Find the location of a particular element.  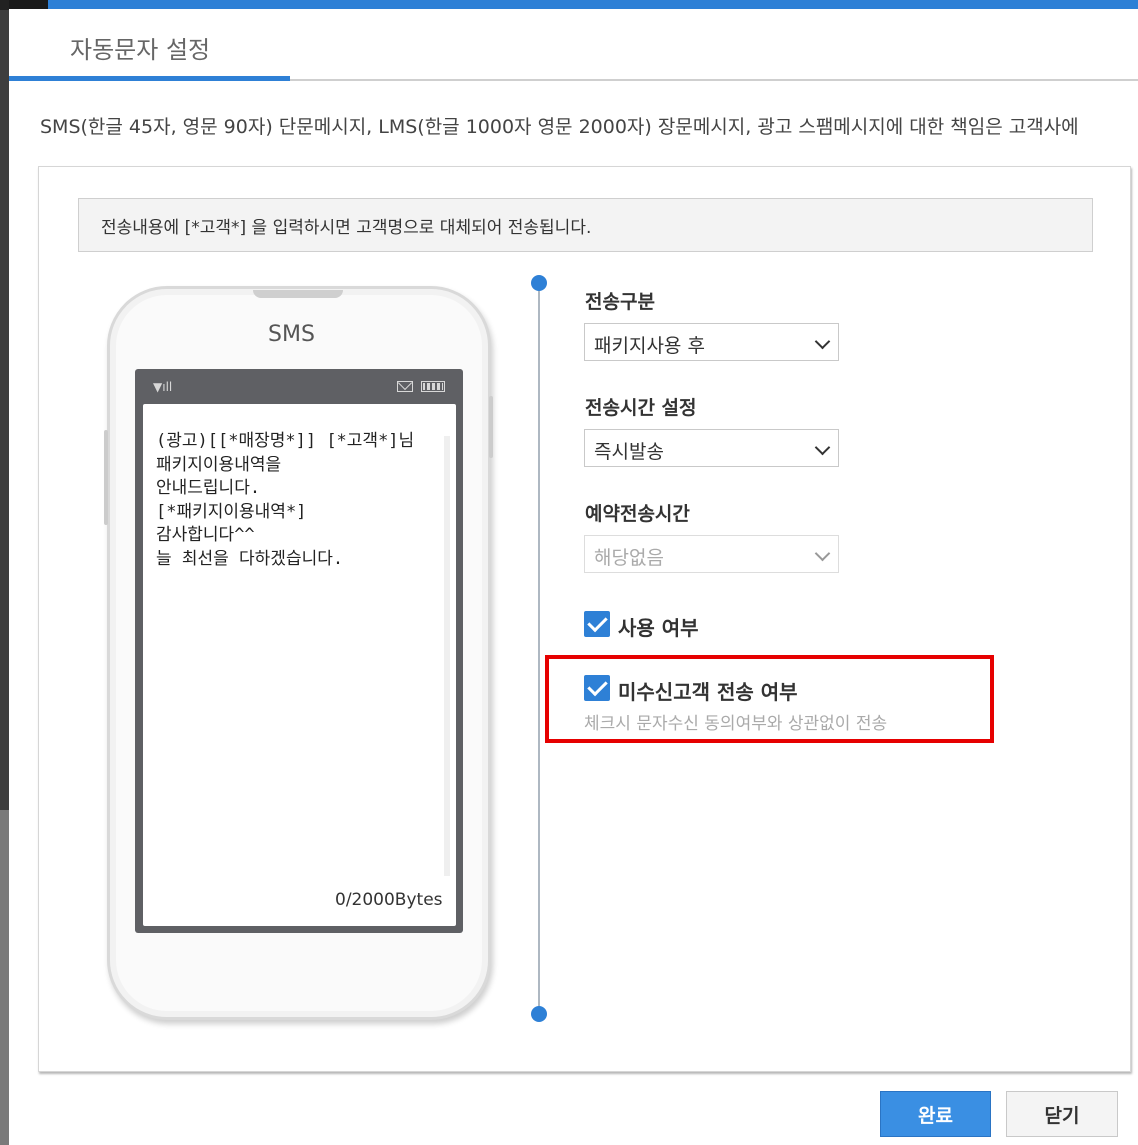

send-type-select: 패키지사용 후 is located at coordinates (711, 342).